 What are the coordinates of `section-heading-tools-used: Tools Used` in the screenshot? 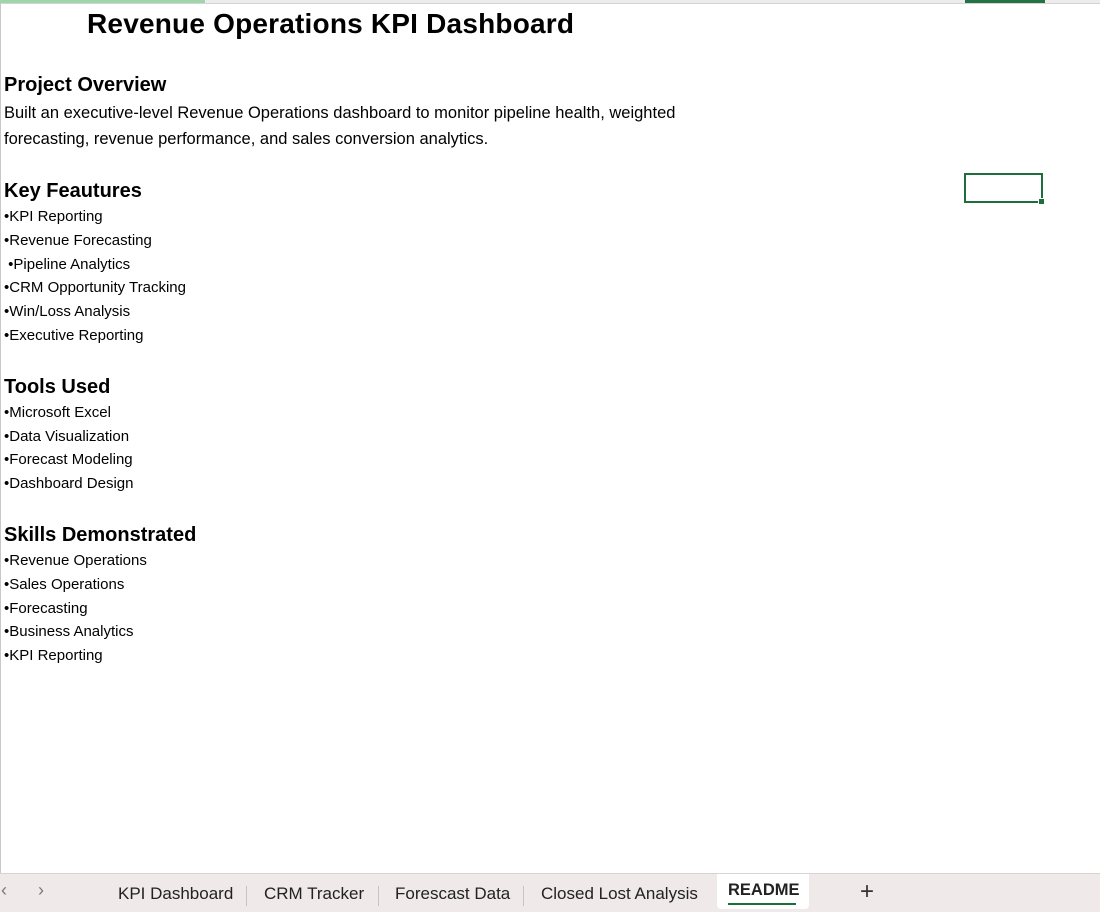 It's located at (57, 387).